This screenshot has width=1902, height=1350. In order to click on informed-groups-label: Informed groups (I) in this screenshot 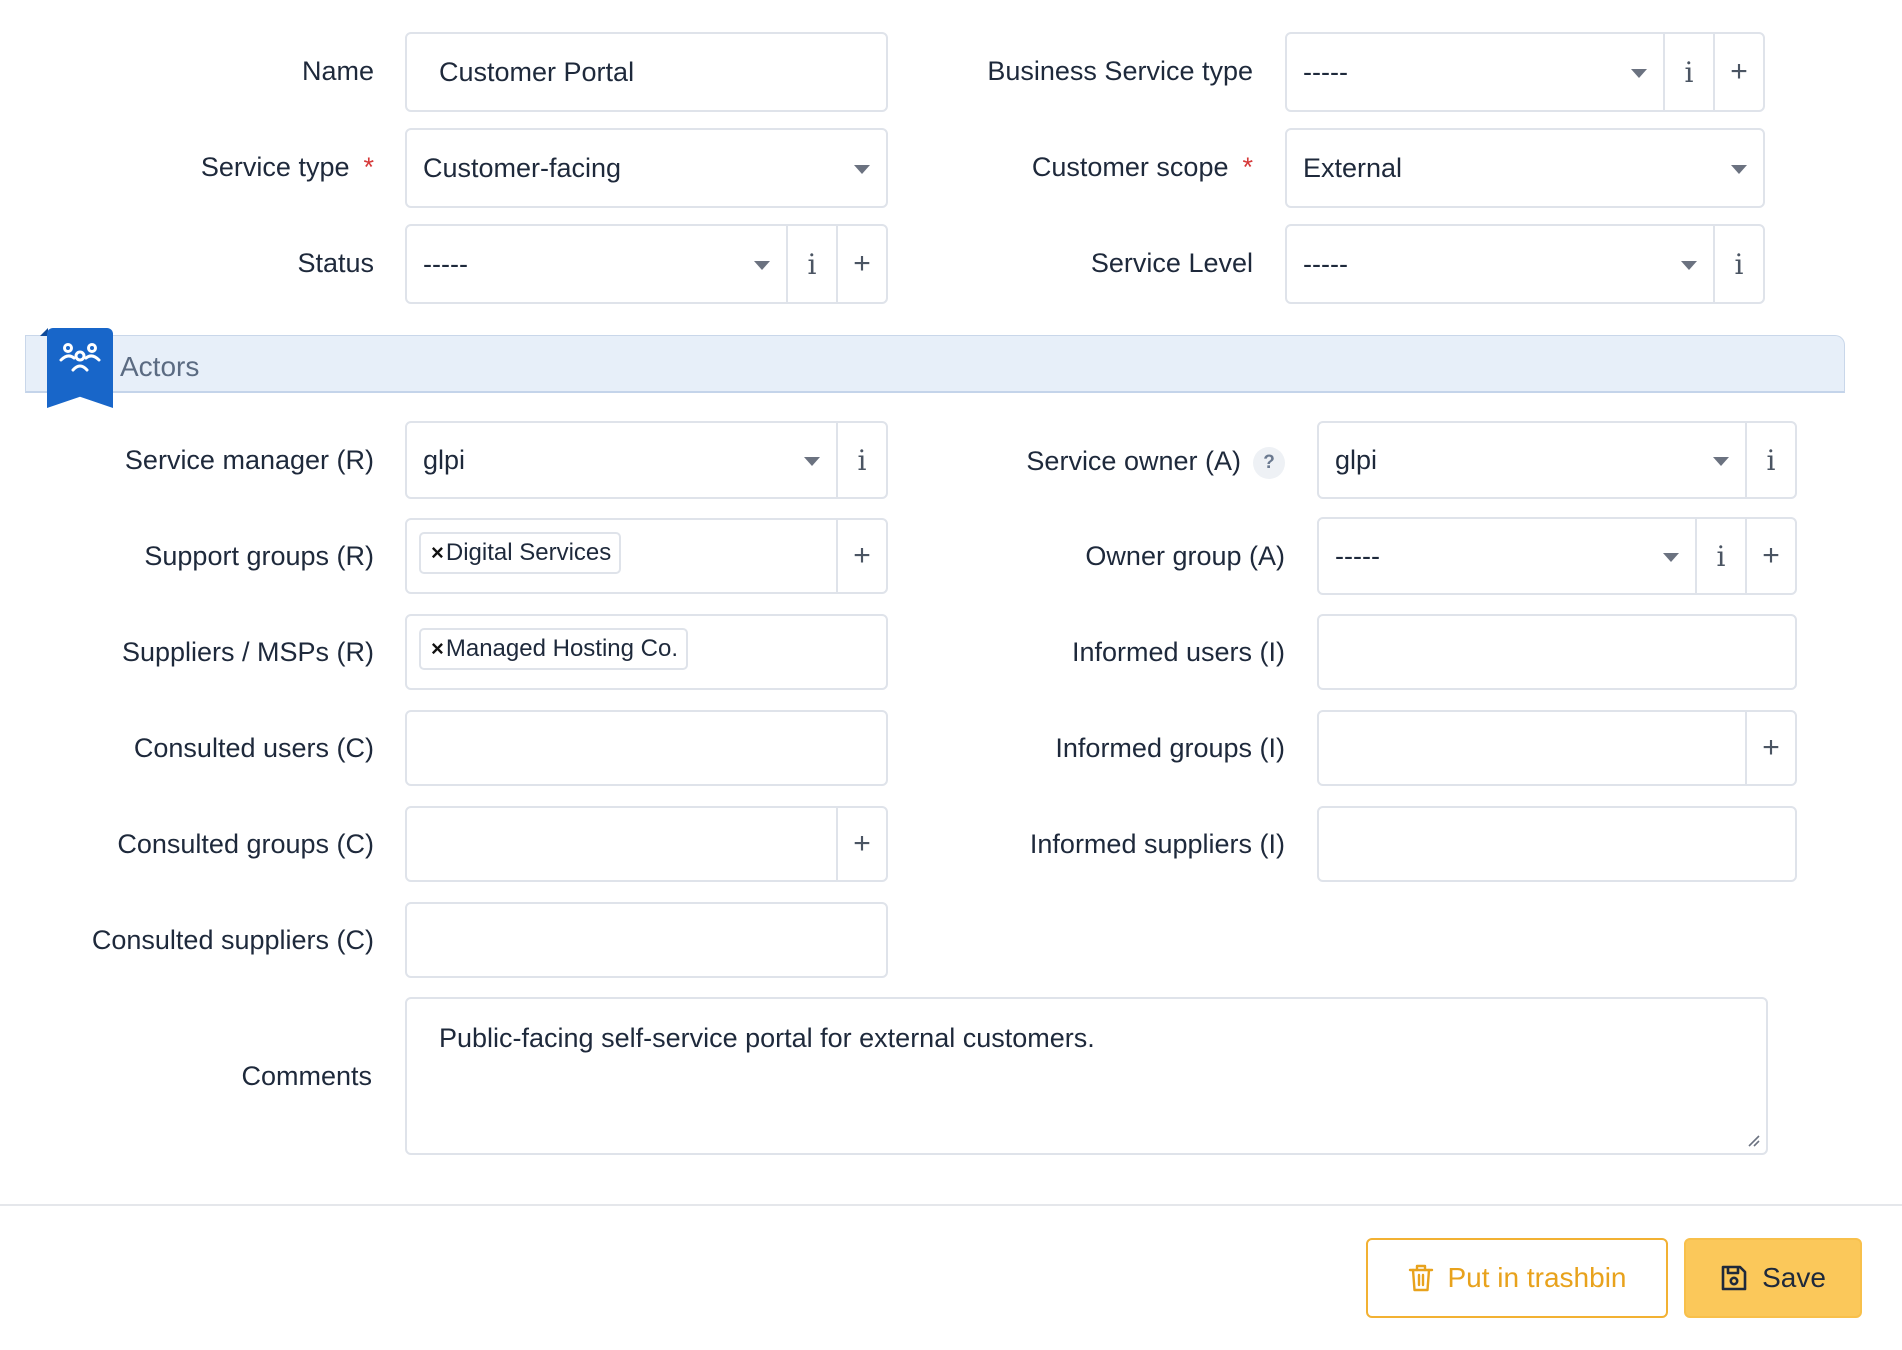, I will do `click(1170, 748)`.